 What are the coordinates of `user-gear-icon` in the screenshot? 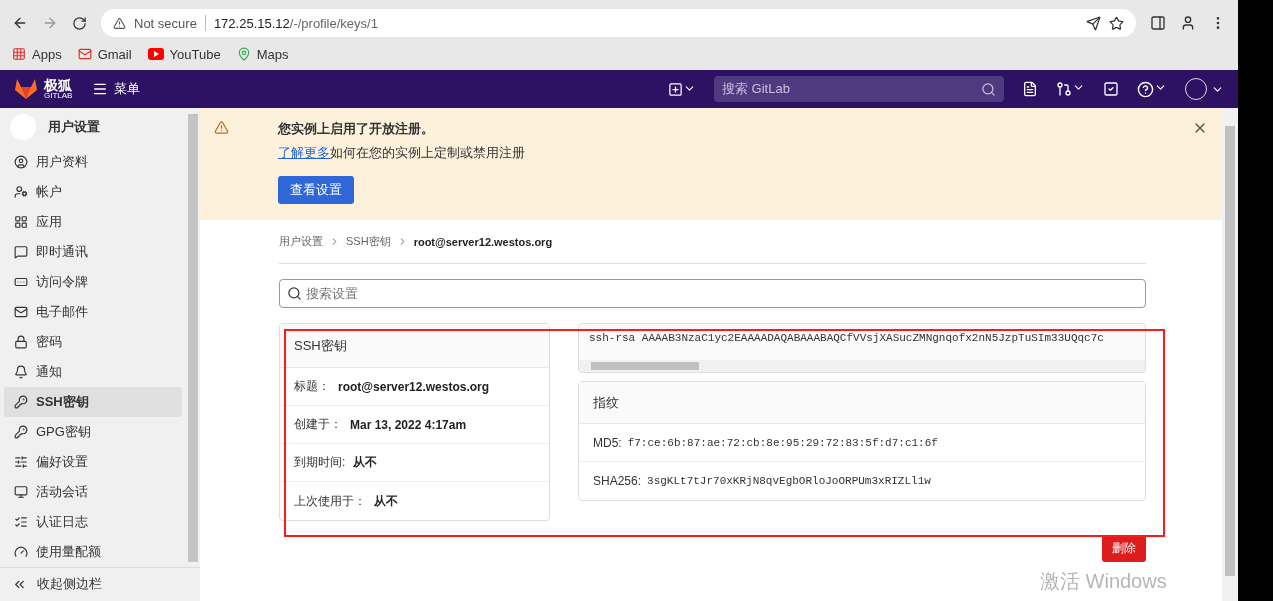 It's located at (21, 191).